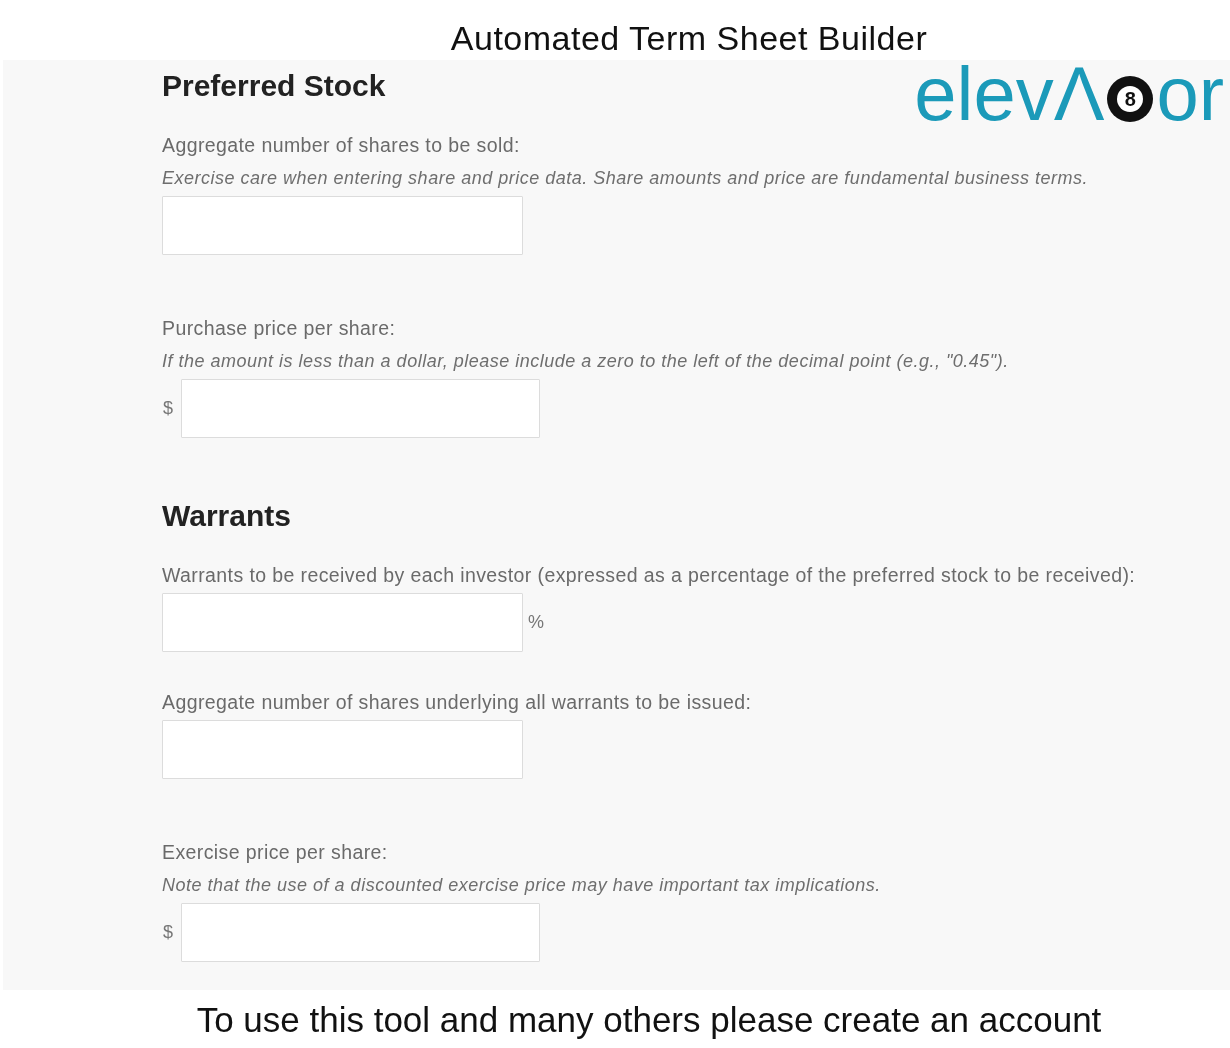 Image resolution: width=1230 pixels, height=1048 pixels. What do you see at coordinates (1190, 94) in the screenshot?
I see `logo-text: or` at bounding box center [1190, 94].